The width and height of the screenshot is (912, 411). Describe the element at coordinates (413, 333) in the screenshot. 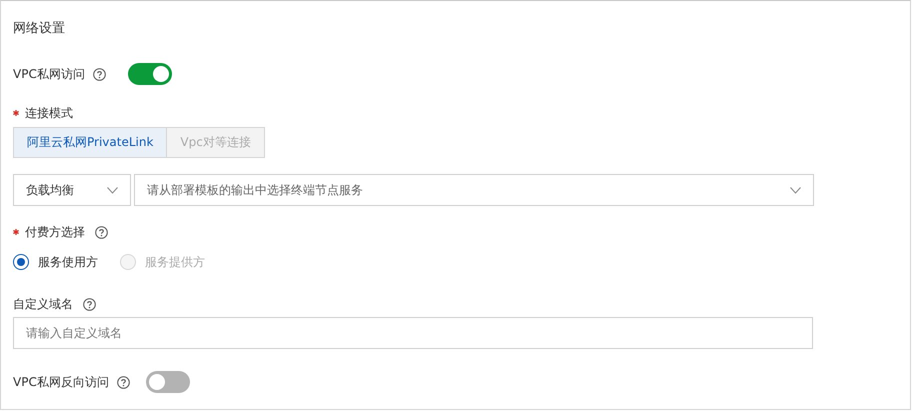

I see `input-field: 请输入自定义域名` at that location.